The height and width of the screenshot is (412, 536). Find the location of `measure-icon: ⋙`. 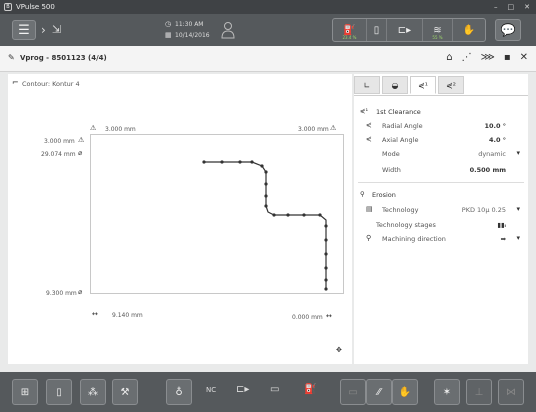

measure-icon: ⋙ is located at coordinates (488, 57).